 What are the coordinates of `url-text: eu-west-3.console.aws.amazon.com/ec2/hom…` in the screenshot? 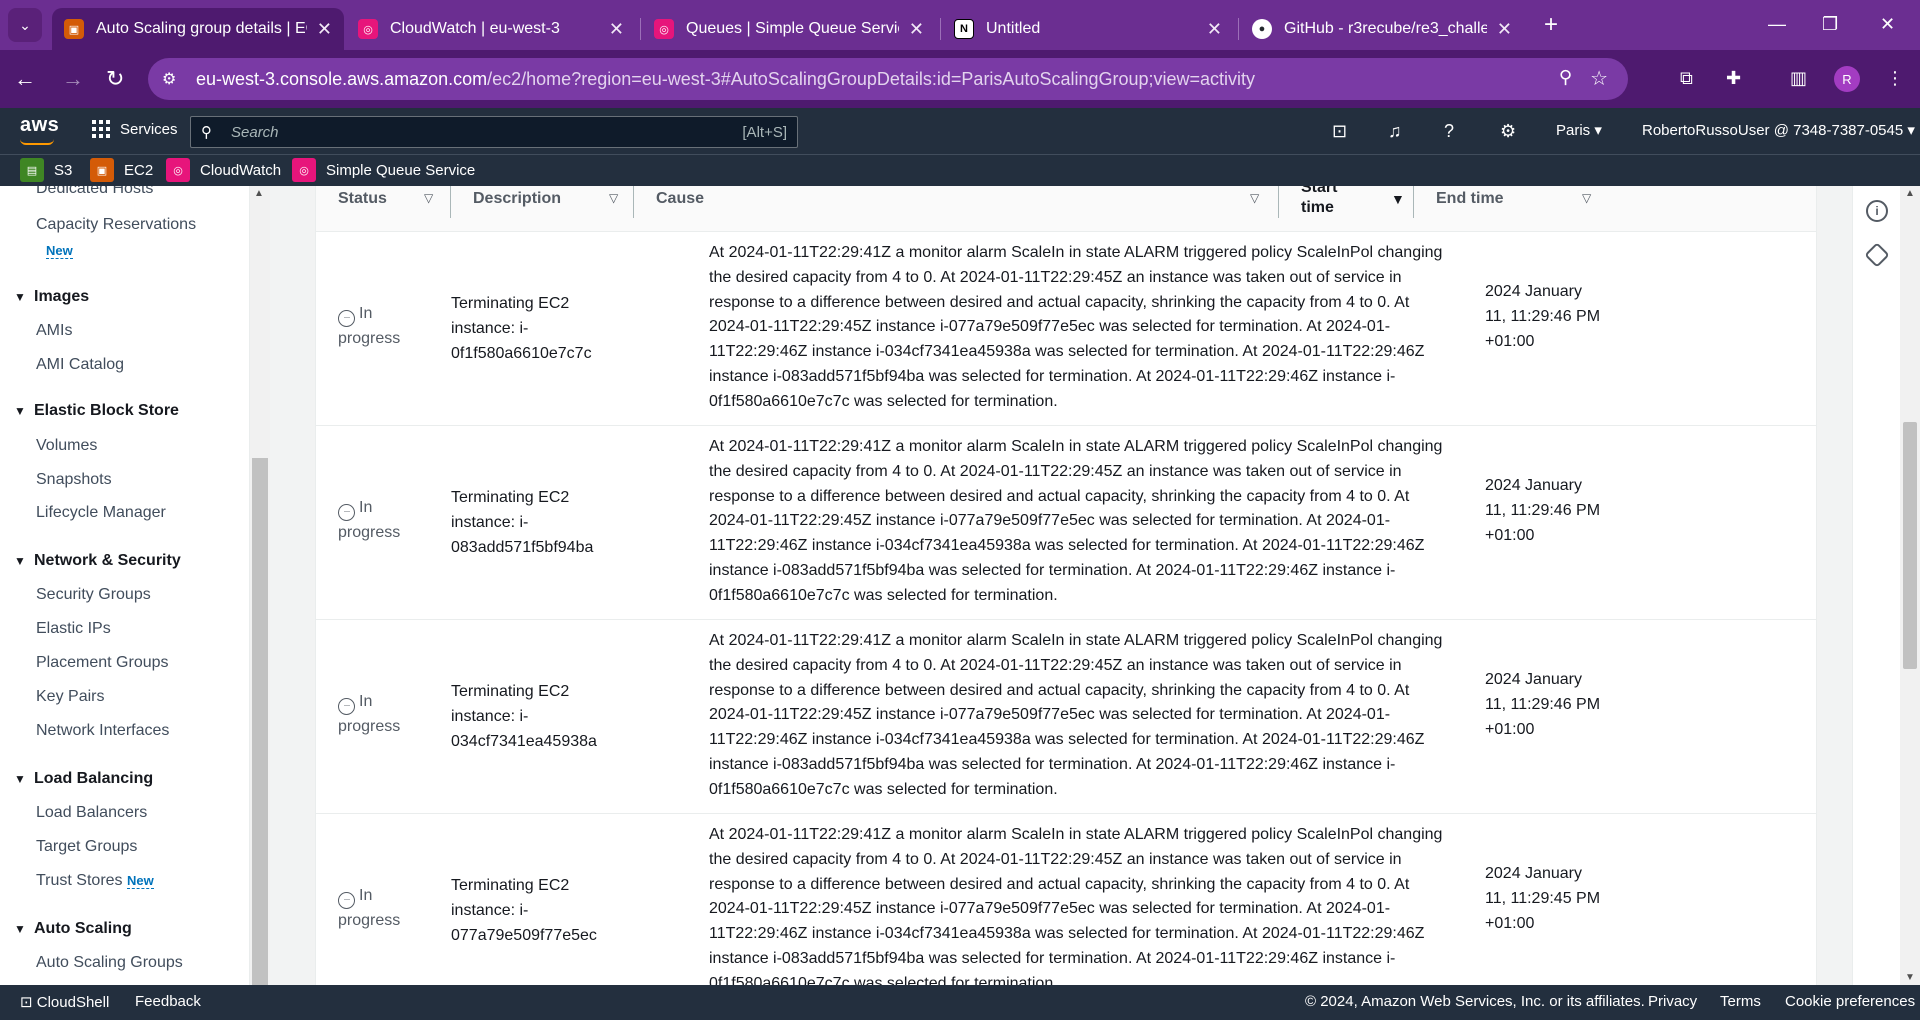 It's located at (725, 79).